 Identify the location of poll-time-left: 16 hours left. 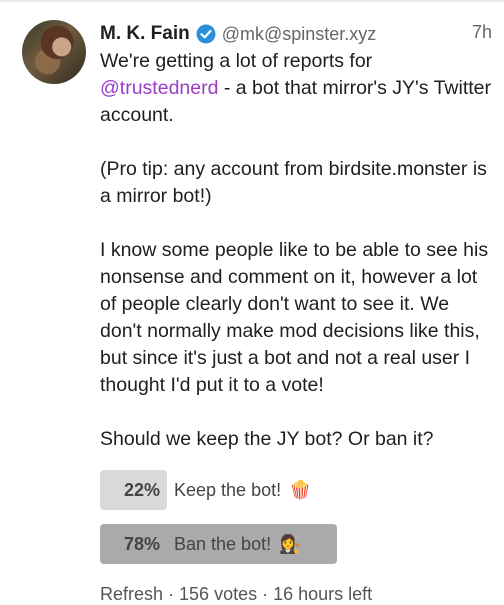
(323, 594).